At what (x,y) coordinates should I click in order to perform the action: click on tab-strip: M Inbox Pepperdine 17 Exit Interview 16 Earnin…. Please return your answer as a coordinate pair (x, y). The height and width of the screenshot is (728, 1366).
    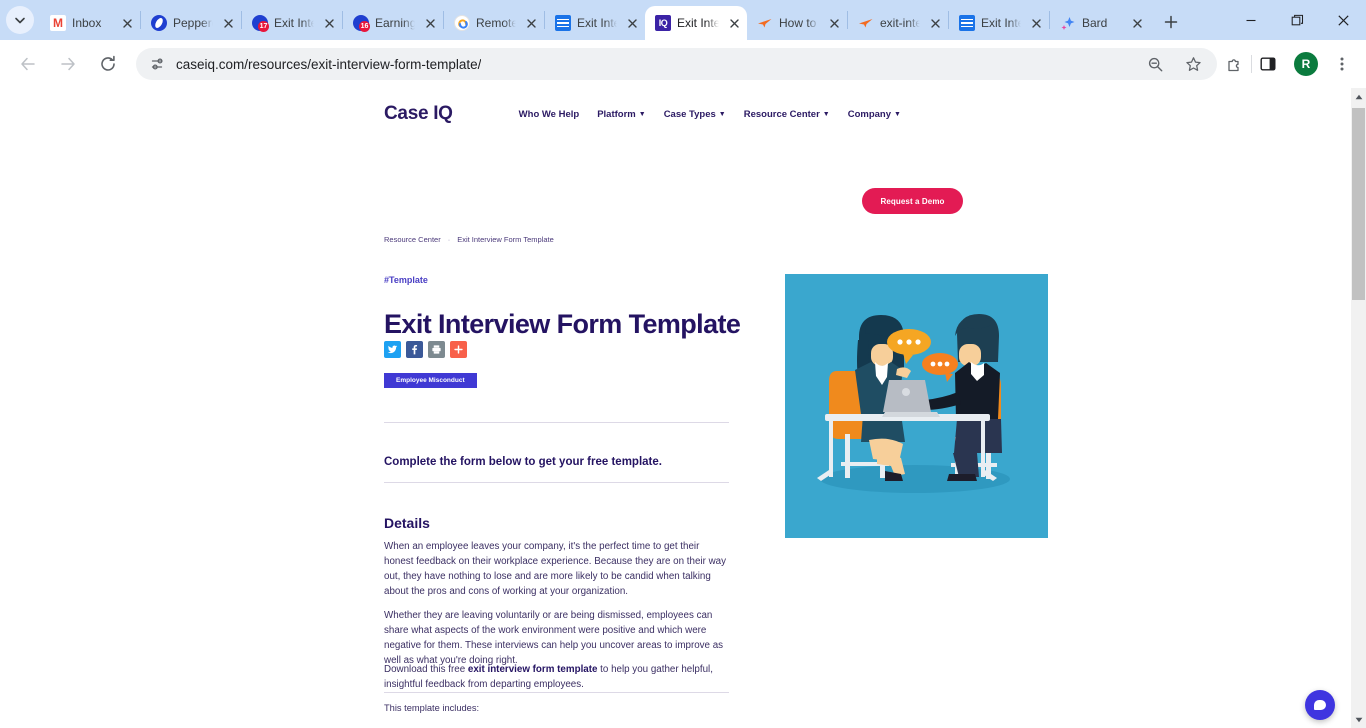
    Looking at the image, I should click on (683, 20).